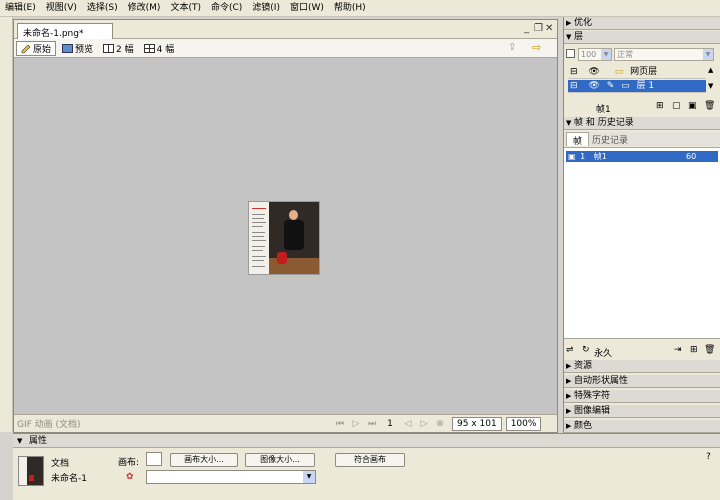 Image resolution: width=720 pixels, height=500 pixels. I want to click on add-frame-icon: ⊞, so click(694, 350).